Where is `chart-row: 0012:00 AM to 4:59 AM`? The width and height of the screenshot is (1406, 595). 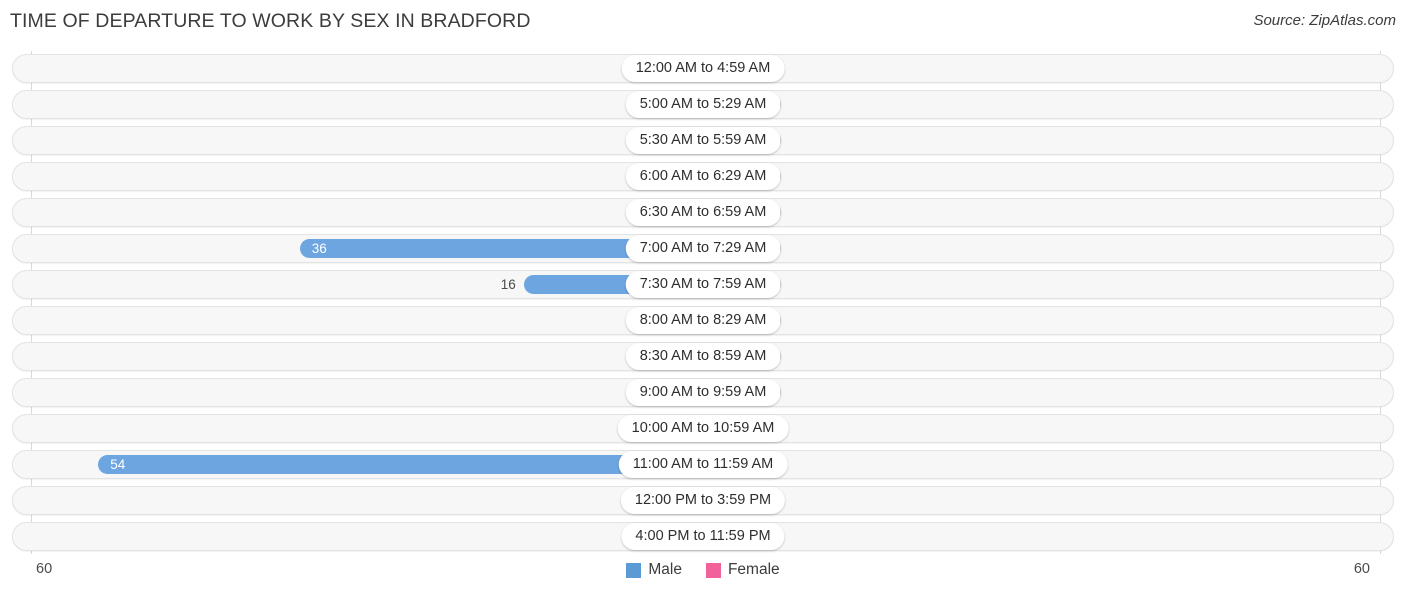
chart-row: 0012:00 AM to 4:59 AM is located at coordinates (703, 69).